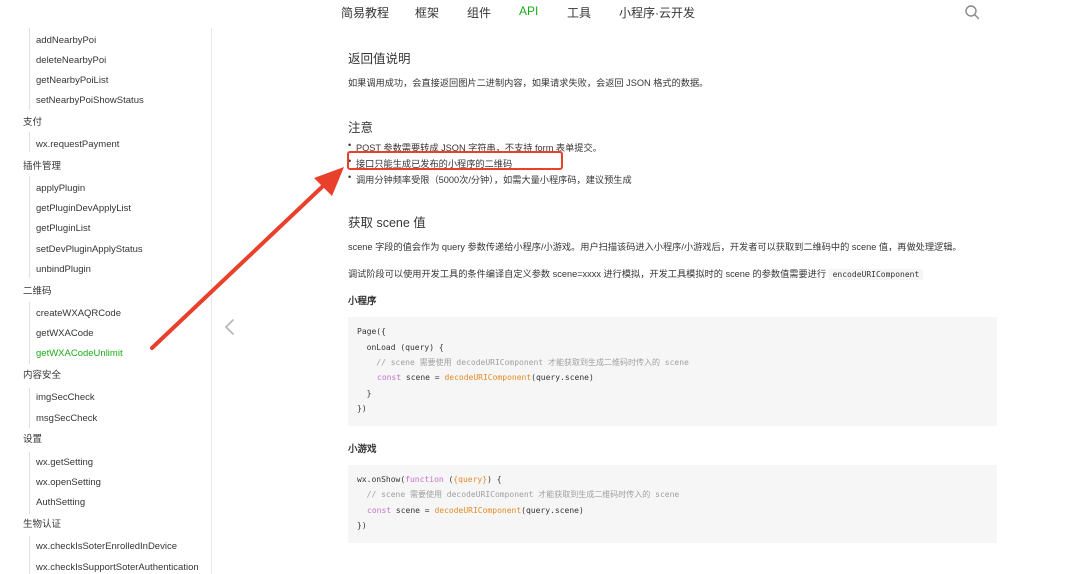 The image size is (1080, 574). What do you see at coordinates (105, 229) in the screenshot?
I see `sidebar-item-getpluginlist: getPluginList` at bounding box center [105, 229].